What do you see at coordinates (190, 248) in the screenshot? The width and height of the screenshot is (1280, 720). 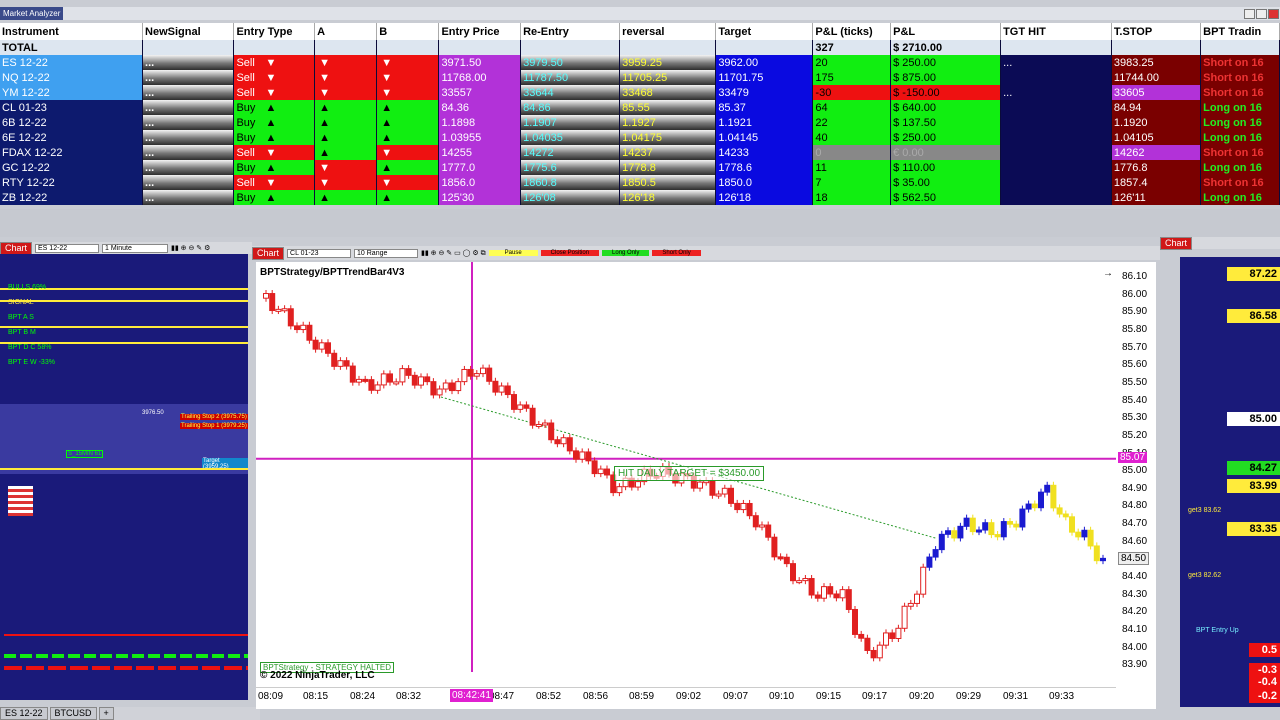 I see `chart-tools-icon: ▮▮ ⊕ ⊖ ✎ ⚙` at bounding box center [190, 248].